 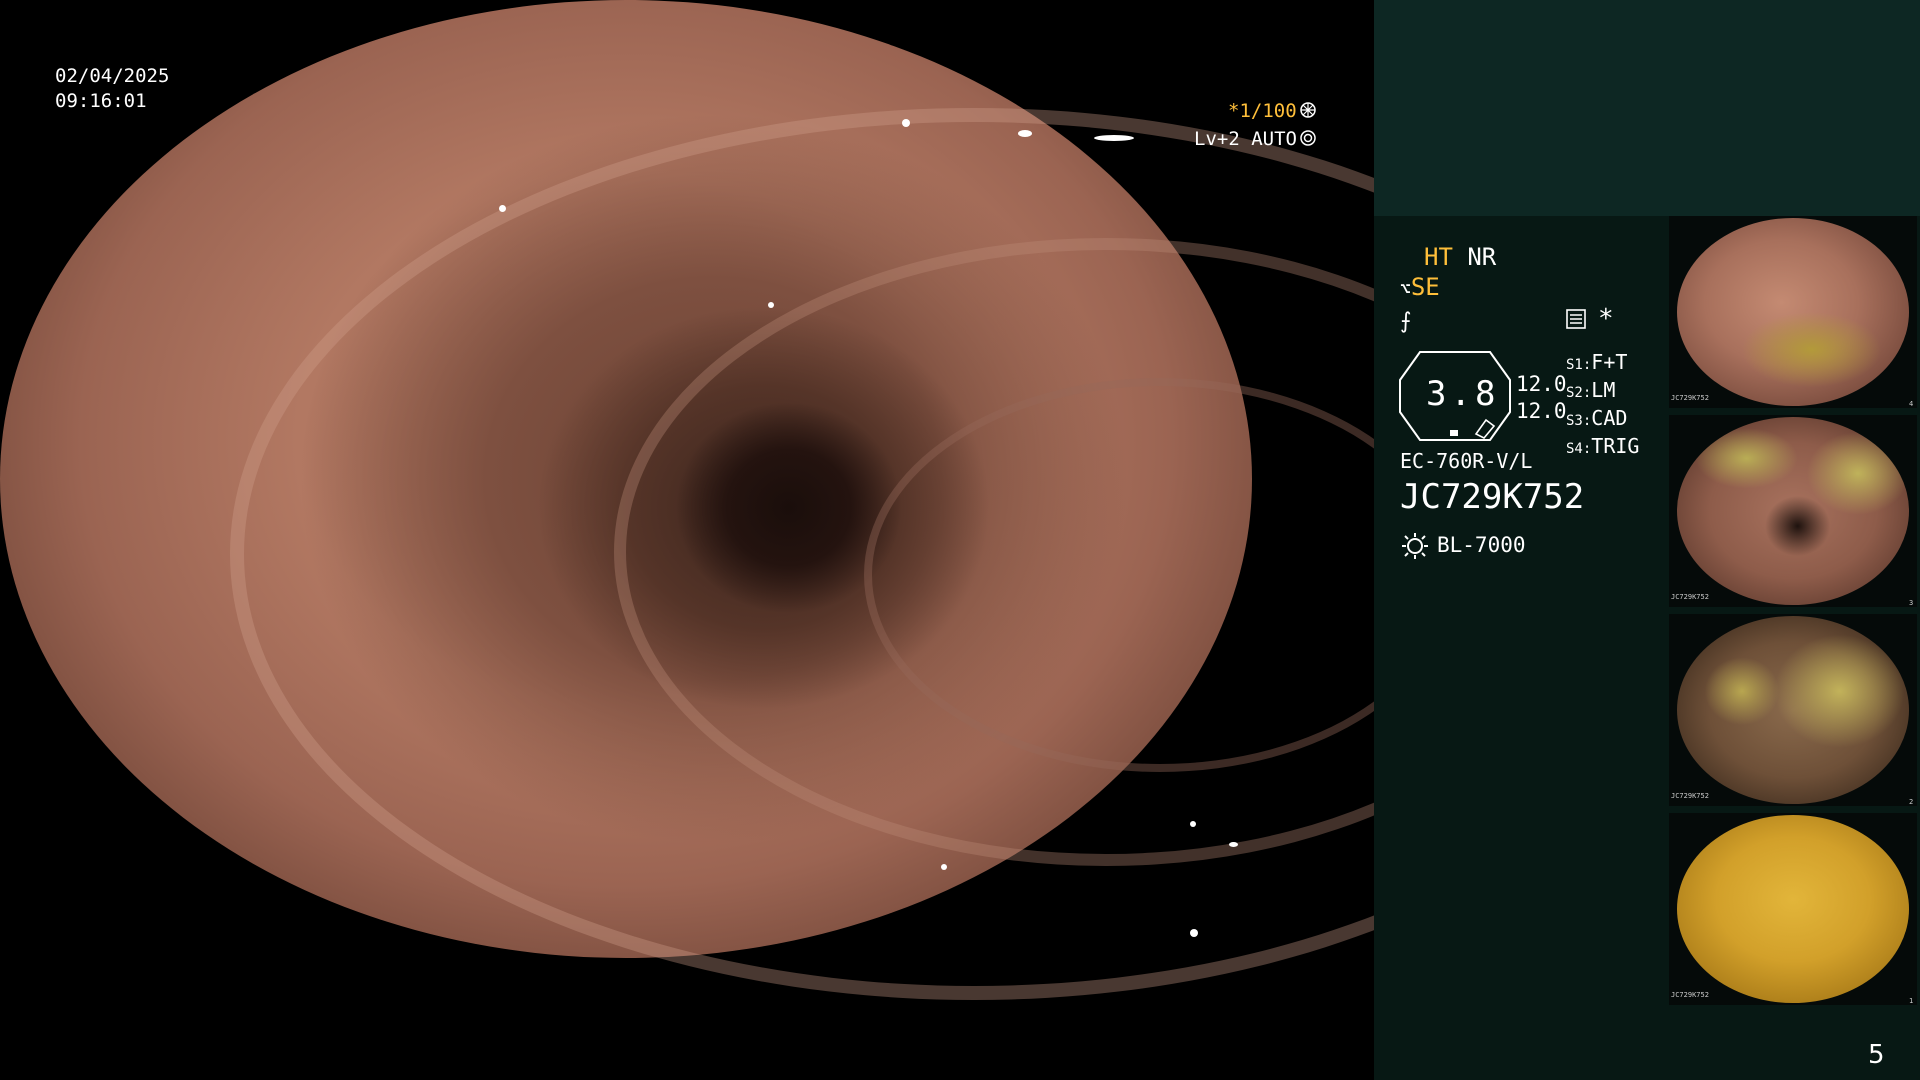 I want to click on shutter-icon, so click(x=1308, y=110).